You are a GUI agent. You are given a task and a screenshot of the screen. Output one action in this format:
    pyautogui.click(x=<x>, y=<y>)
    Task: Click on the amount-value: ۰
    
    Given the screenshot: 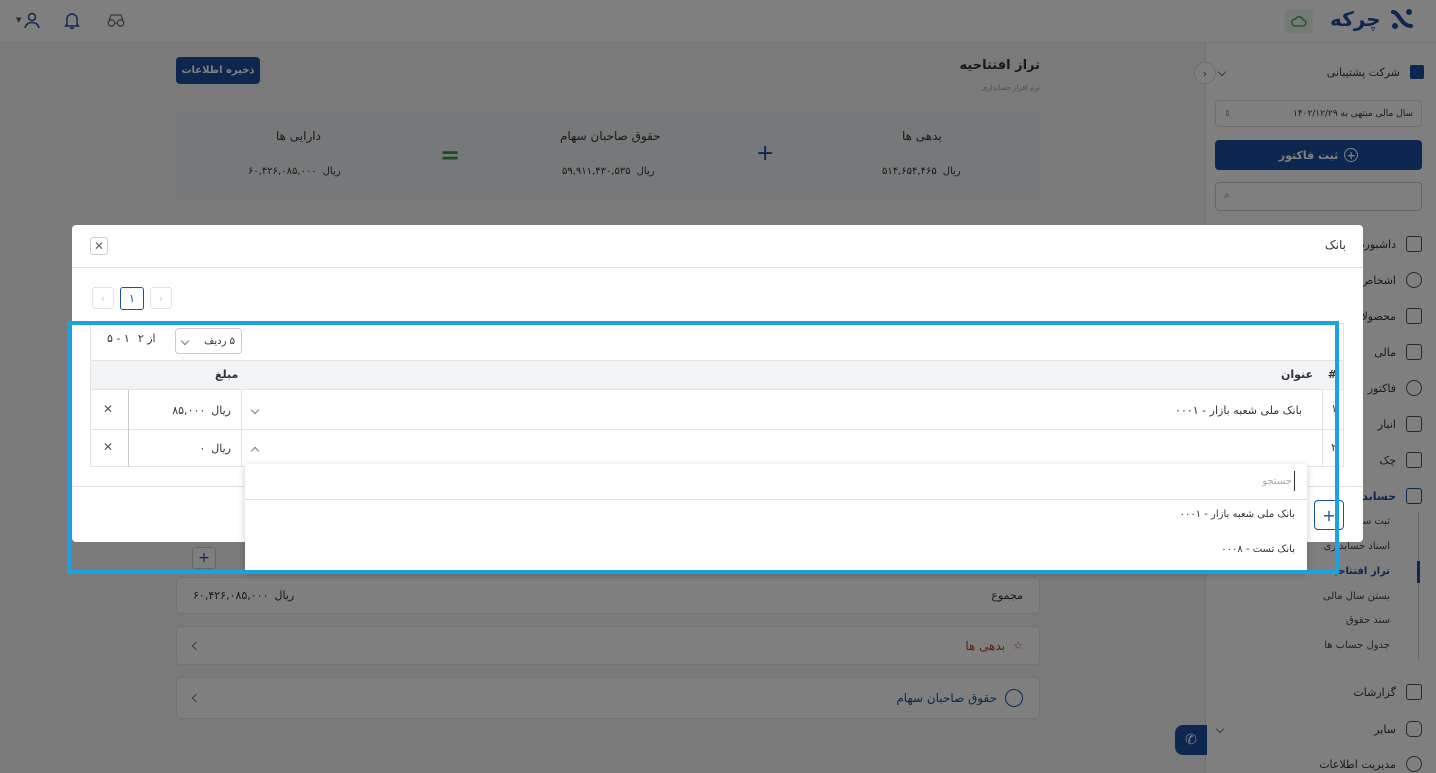 What is the action you would take?
    pyautogui.click(x=202, y=448)
    